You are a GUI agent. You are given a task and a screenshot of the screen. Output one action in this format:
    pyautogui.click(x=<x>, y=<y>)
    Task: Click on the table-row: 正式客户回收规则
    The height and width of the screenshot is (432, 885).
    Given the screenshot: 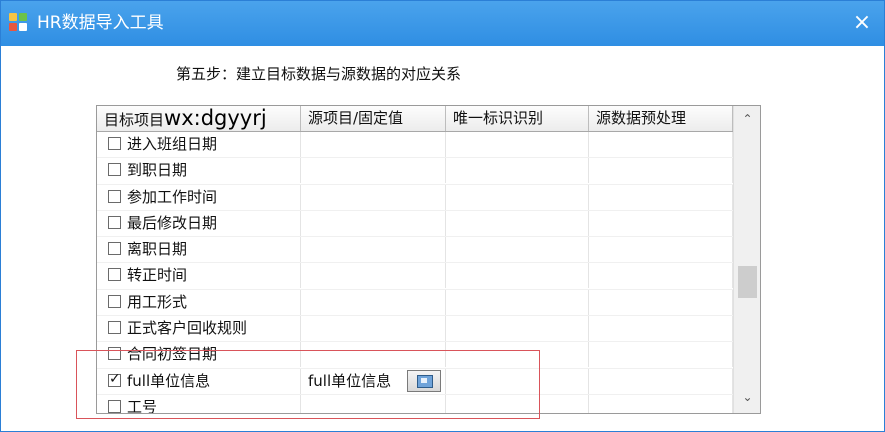 What is the action you would take?
    pyautogui.click(x=415, y=329)
    